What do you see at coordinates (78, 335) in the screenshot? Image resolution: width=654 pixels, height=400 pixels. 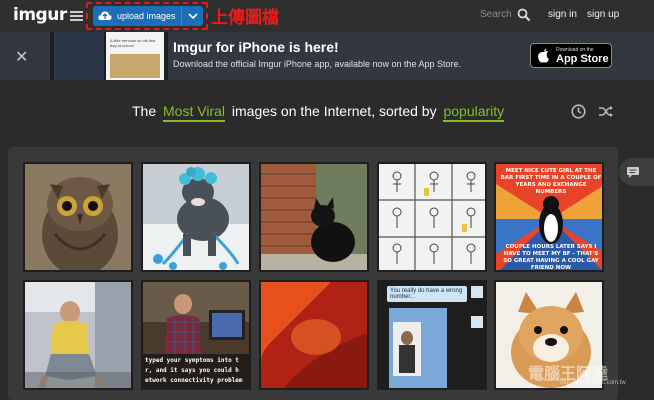 I see `gallery-thumb-man-subway` at bounding box center [78, 335].